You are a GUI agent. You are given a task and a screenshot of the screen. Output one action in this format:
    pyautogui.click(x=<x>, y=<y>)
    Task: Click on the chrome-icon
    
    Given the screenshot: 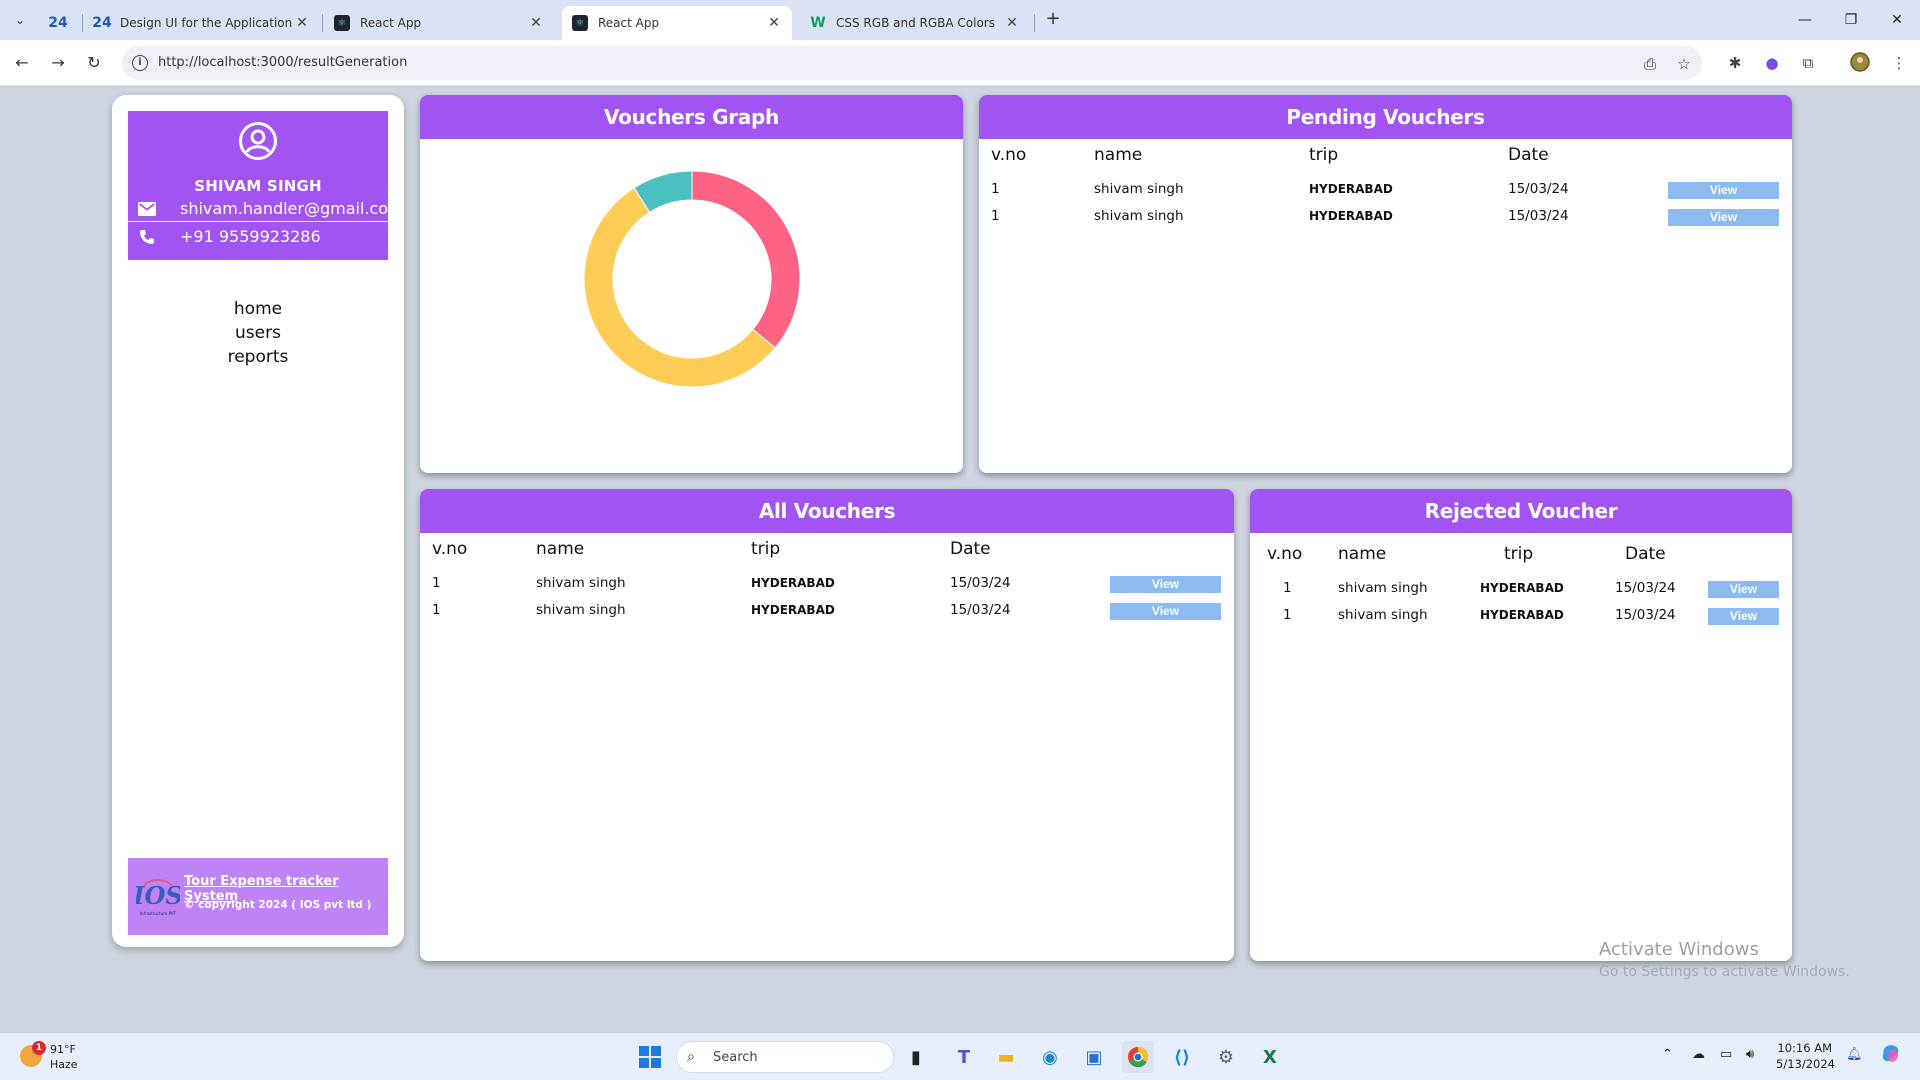 What is the action you would take?
    pyautogui.click(x=1138, y=1057)
    